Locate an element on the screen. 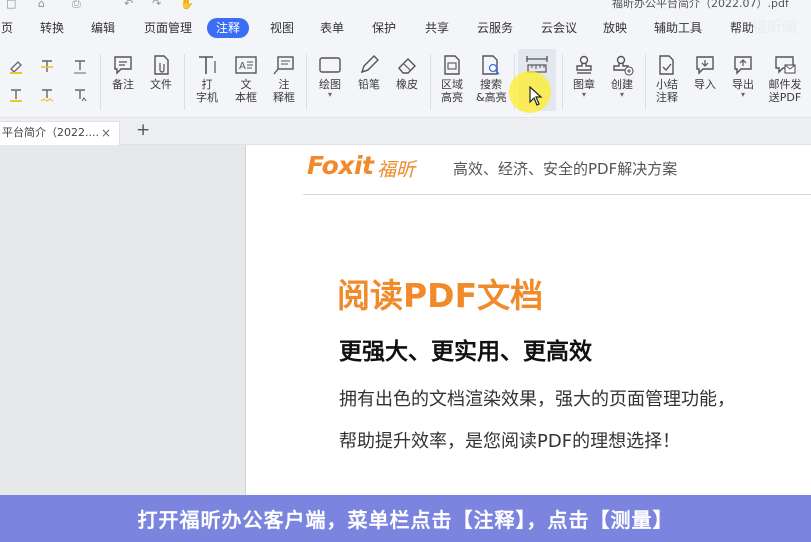 Image resolution: width=811 pixels, height=542 pixels. area-highlight-button: 区域 高亮 is located at coordinates (452, 79).